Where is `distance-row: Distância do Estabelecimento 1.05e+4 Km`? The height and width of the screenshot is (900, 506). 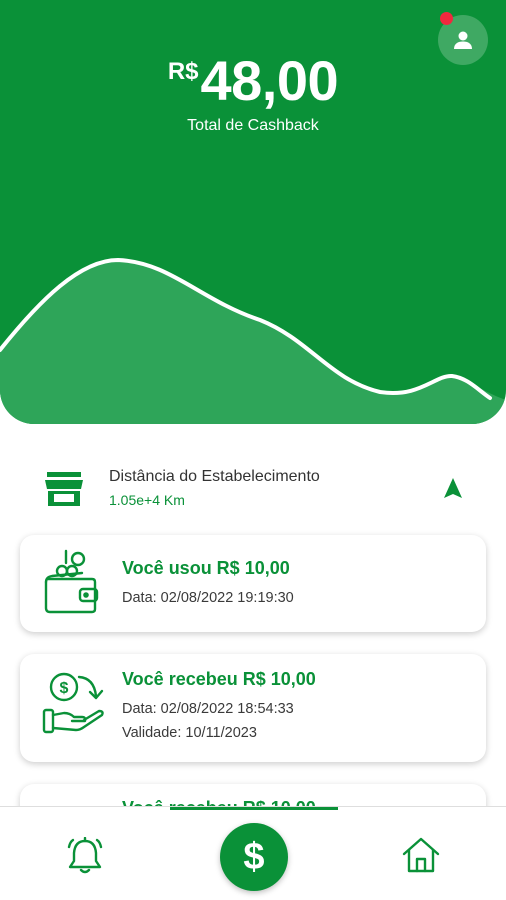
distance-row: Distância do Estabelecimento 1.05e+4 Km is located at coordinates (253, 490).